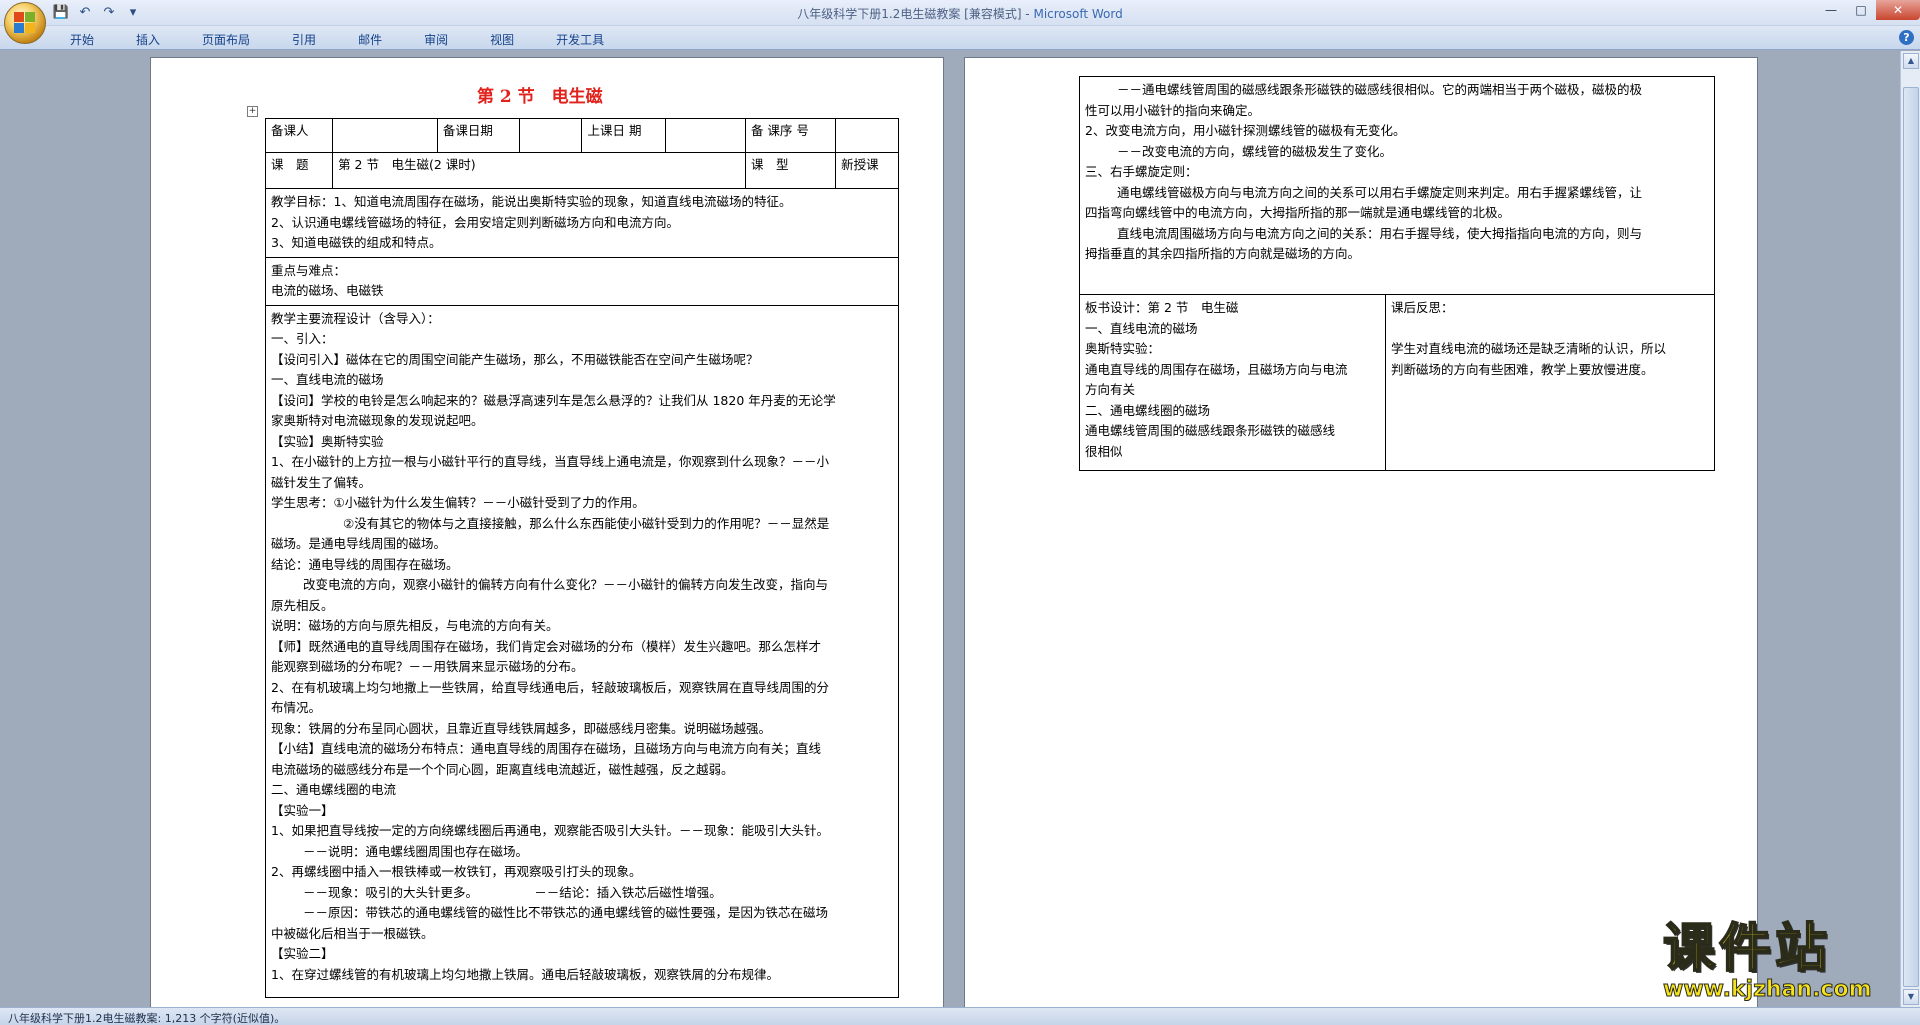  I want to click on doc-title: 第 2 节 电生磁, so click(540, 97).